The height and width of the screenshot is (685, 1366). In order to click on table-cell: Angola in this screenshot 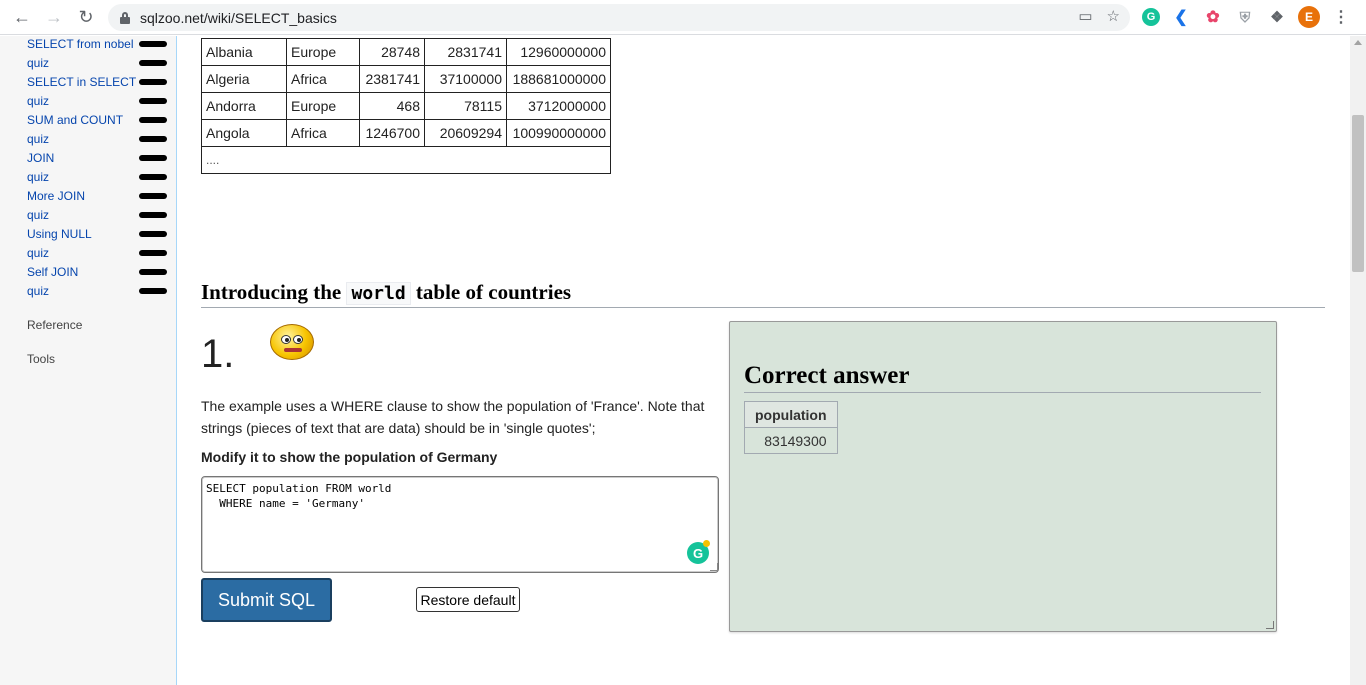, I will do `click(244, 133)`.